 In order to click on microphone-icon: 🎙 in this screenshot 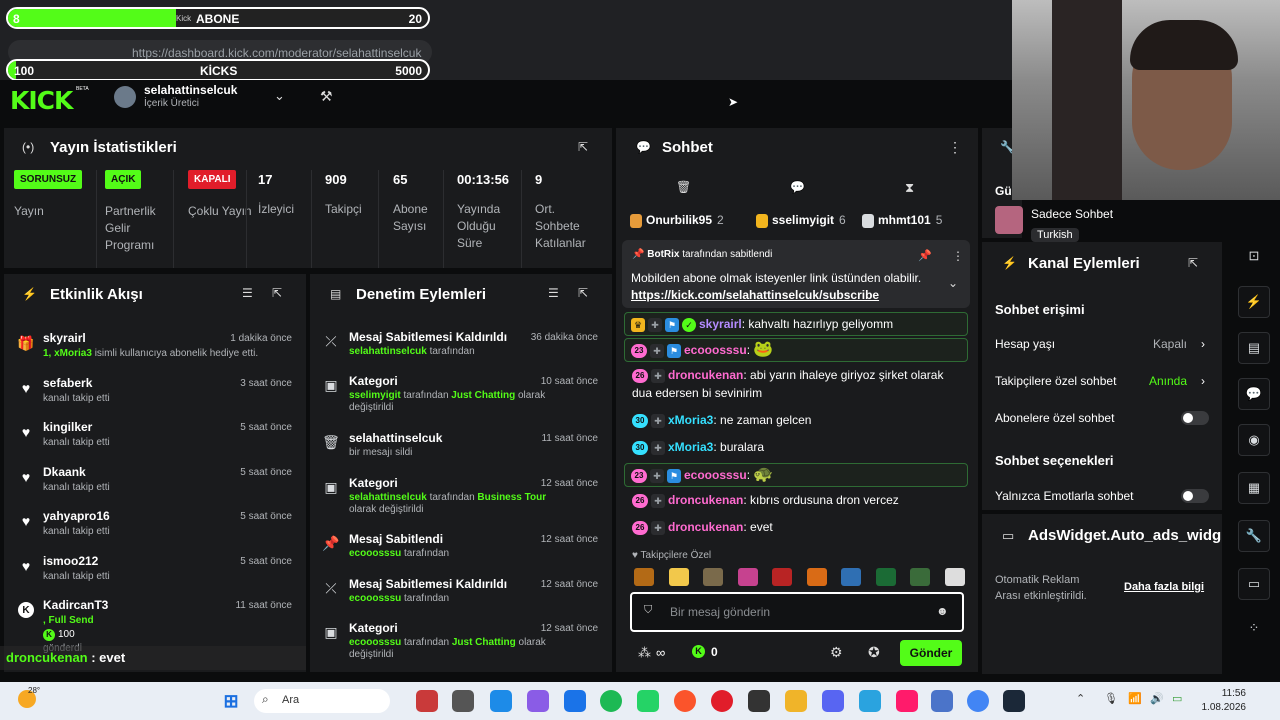, I will do `click(1111, 698)`.